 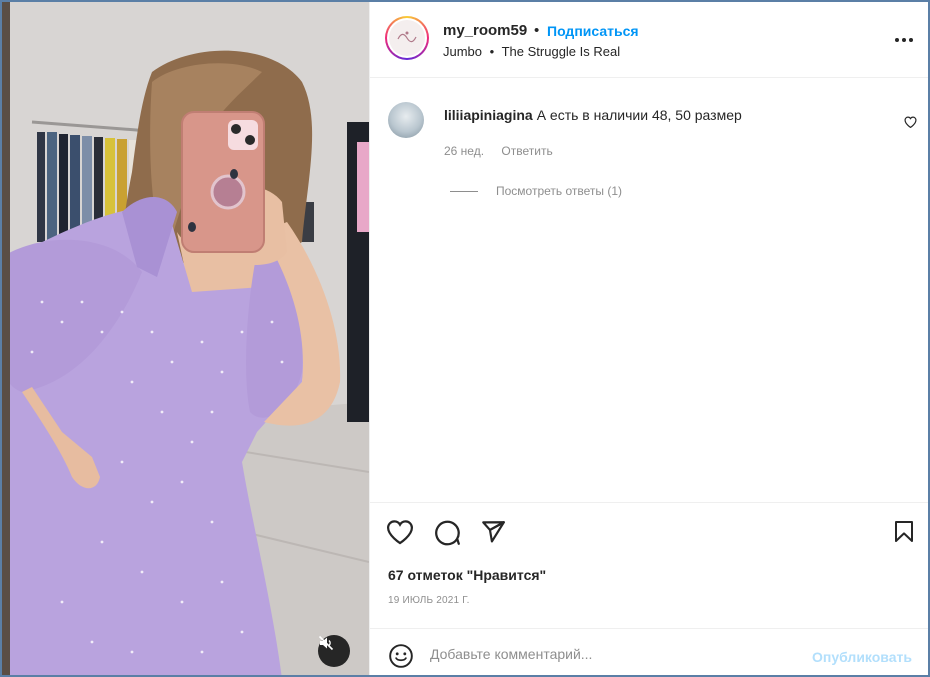 I want to click on add-comment-bar: Опубликовать, so click(x=649, y=651).